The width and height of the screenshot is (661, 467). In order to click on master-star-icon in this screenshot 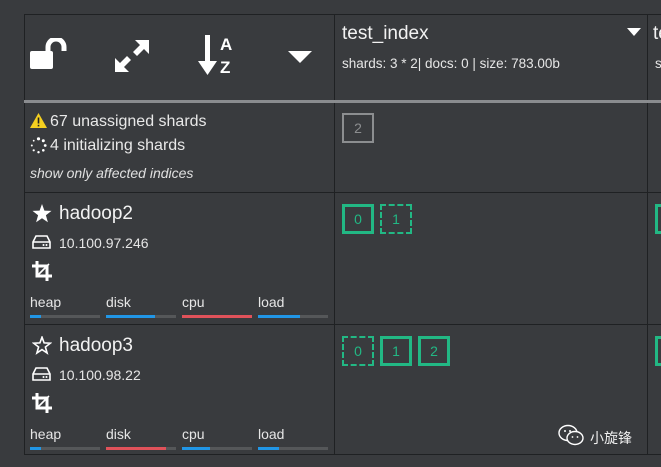, I will do `click(42, 213)`.